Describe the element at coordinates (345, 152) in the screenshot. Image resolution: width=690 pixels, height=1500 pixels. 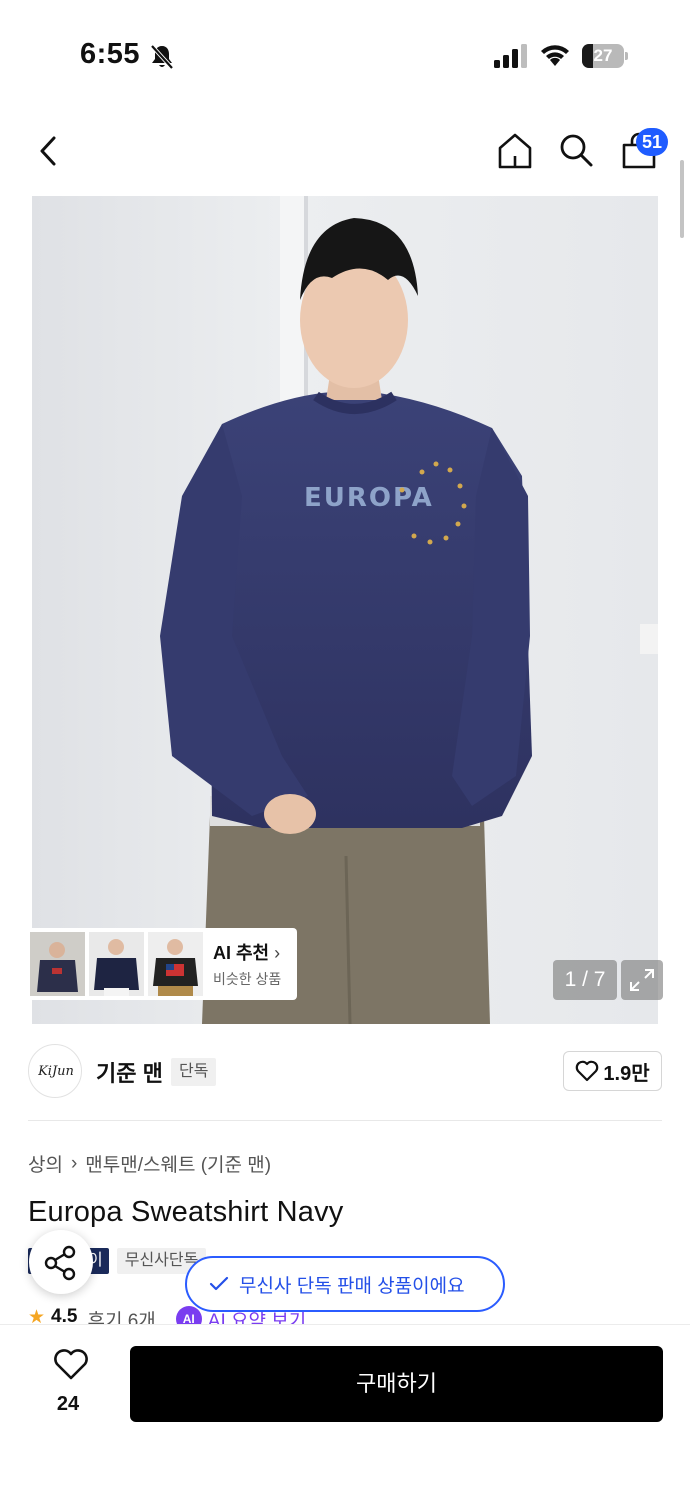
I see `top-nav` at that location.